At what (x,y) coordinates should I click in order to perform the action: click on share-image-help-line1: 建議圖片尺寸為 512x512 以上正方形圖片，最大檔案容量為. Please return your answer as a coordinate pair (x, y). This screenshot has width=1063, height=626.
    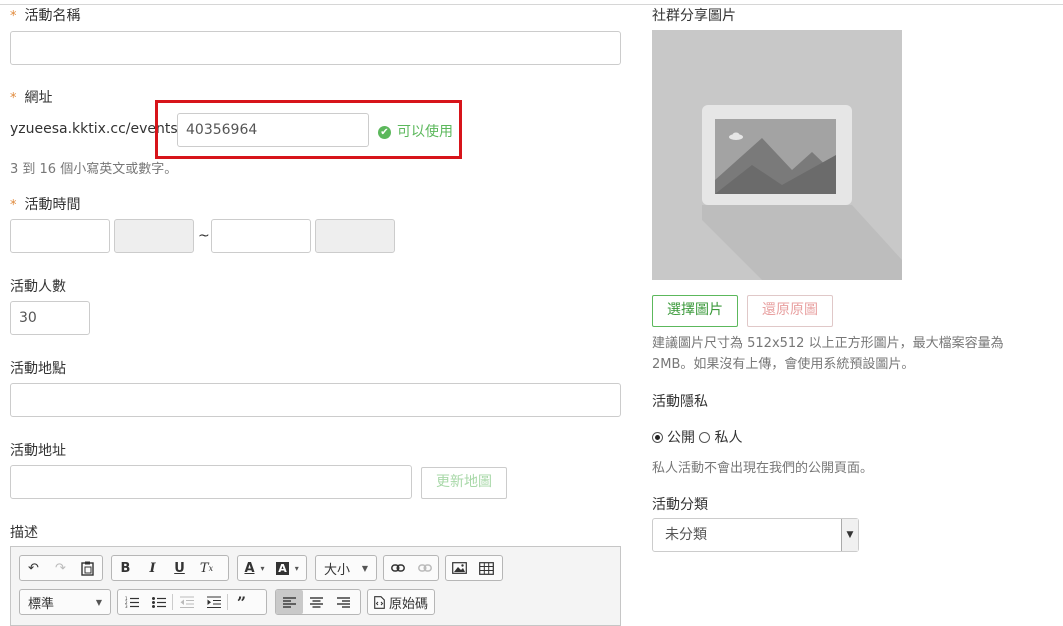
    Looking at the image, I should click on (828, 343).